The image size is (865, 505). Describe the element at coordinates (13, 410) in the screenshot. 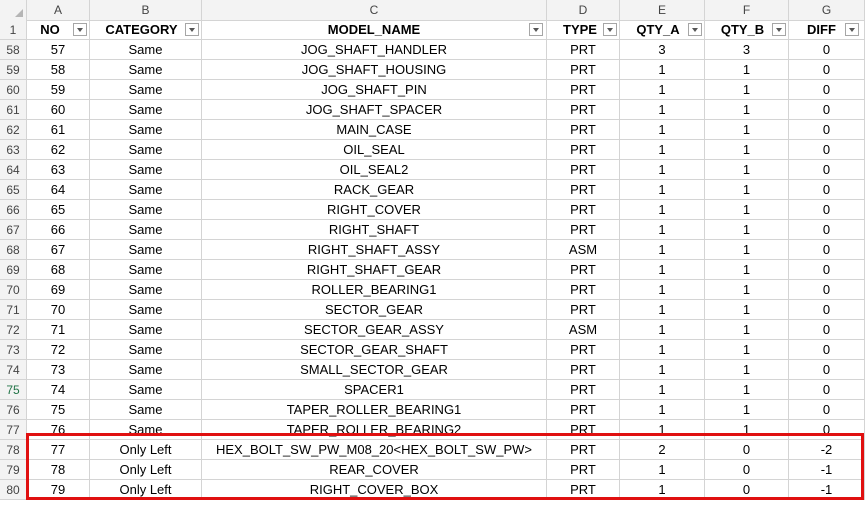

I see `row-number: 76` at that location.